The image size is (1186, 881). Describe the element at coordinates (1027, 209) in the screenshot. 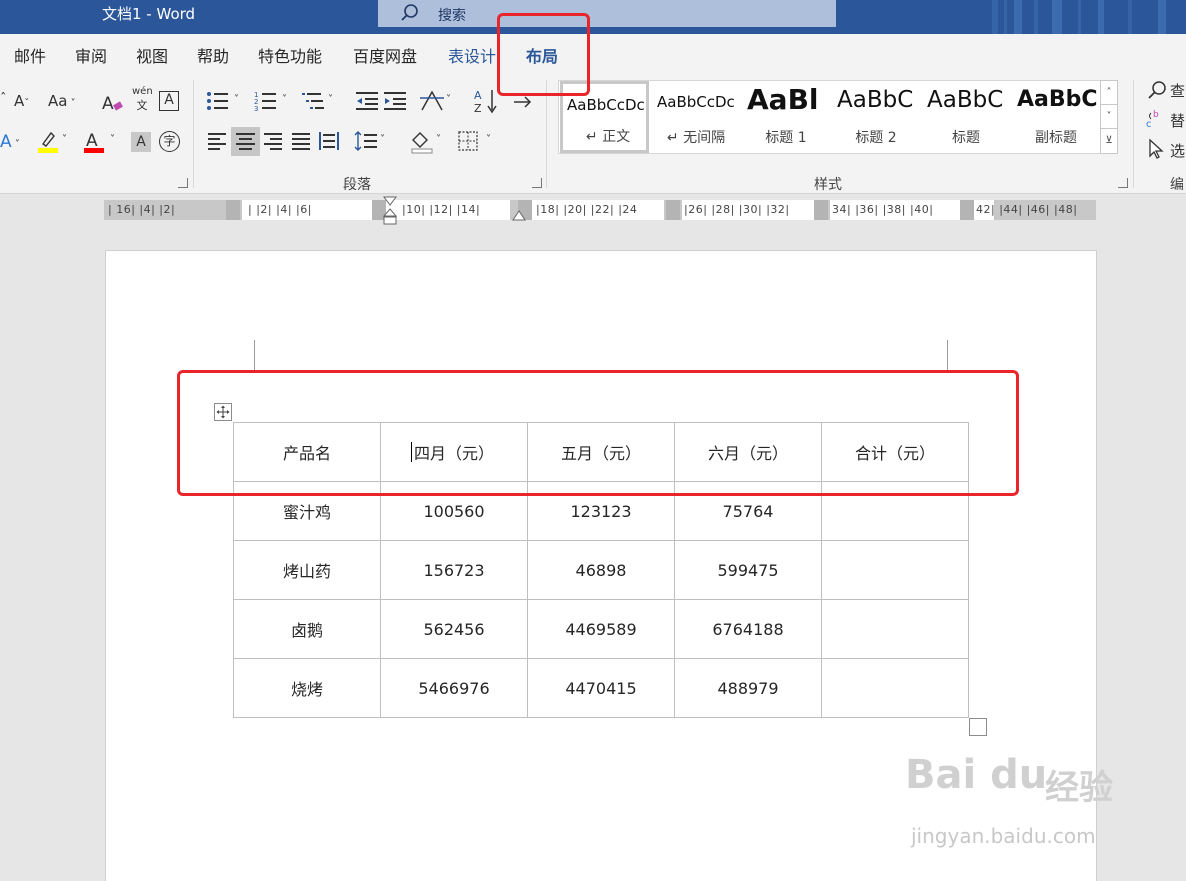

I see `ruler-scale: 42| |44| |46| |48|` at that location.